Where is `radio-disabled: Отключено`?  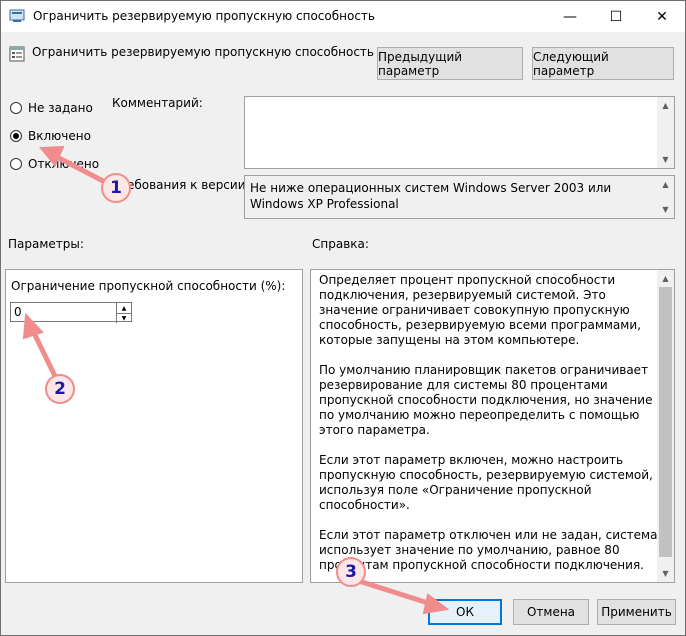
radio-disabled: Отключено is located at coordinates (57, 166).